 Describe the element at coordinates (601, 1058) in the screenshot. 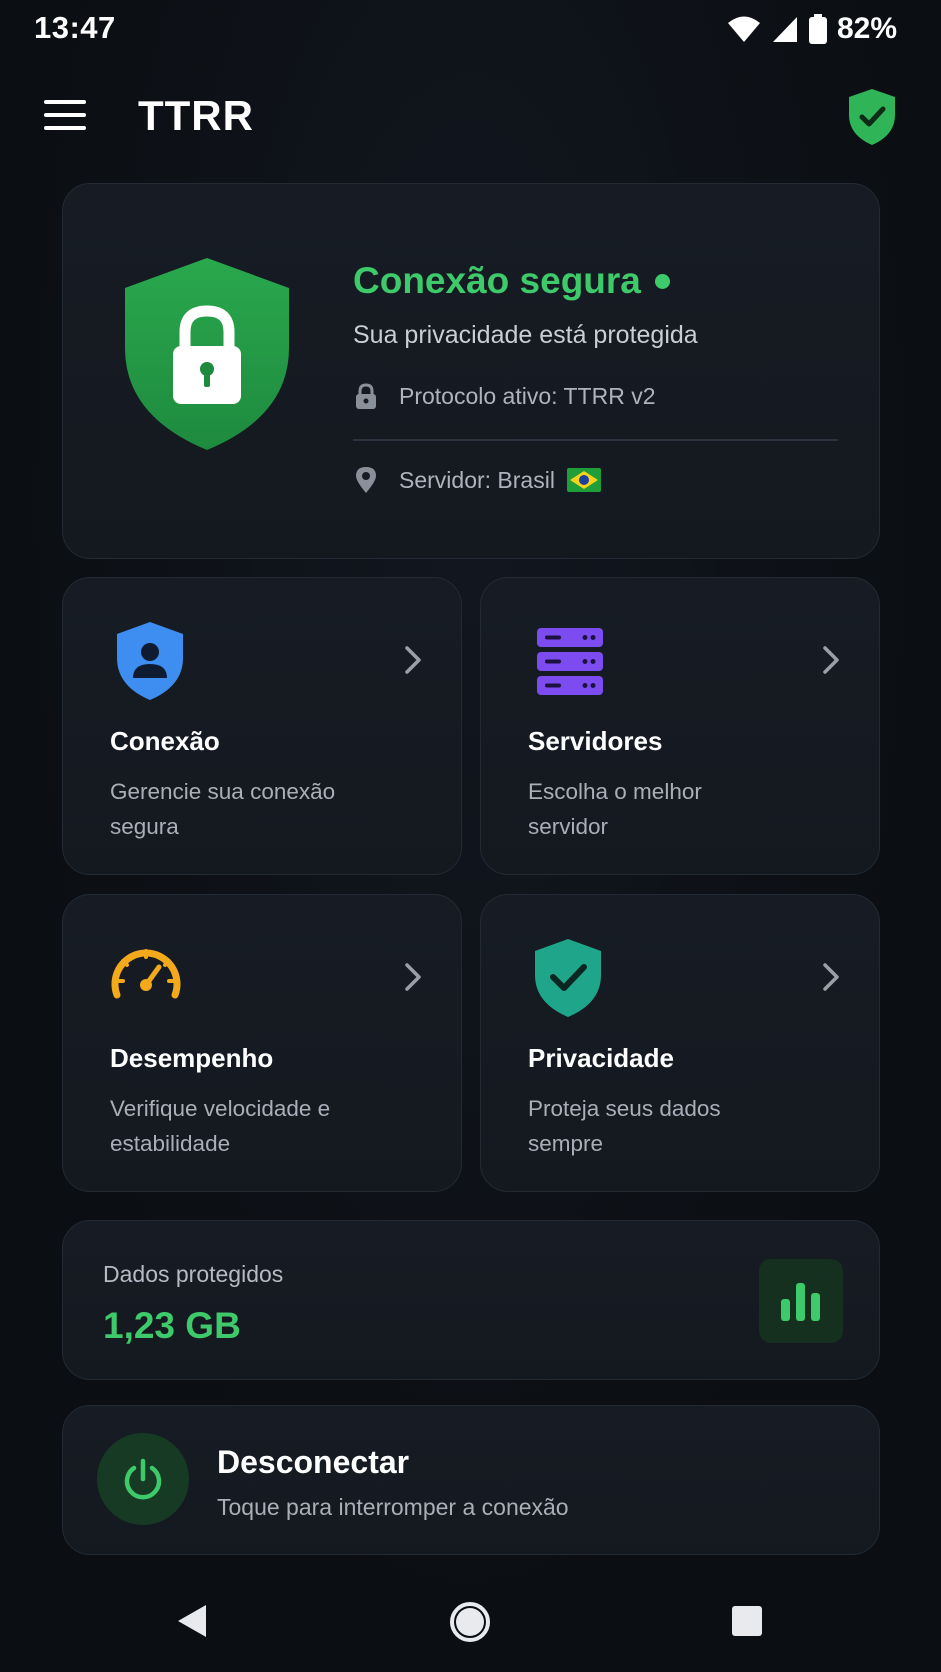

I see `feature-title: Privacidade` at that location.